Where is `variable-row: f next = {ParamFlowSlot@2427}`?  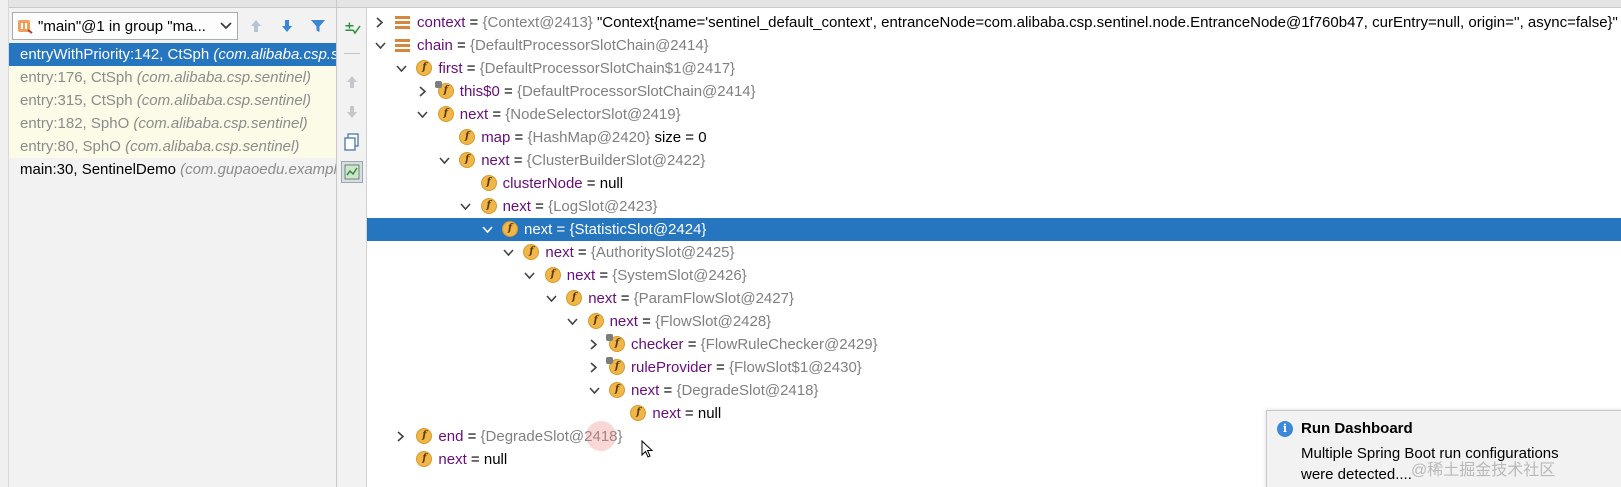
variable-row: f next = {ParamFlowSlot@2427} is located at coordinates (994, 298).